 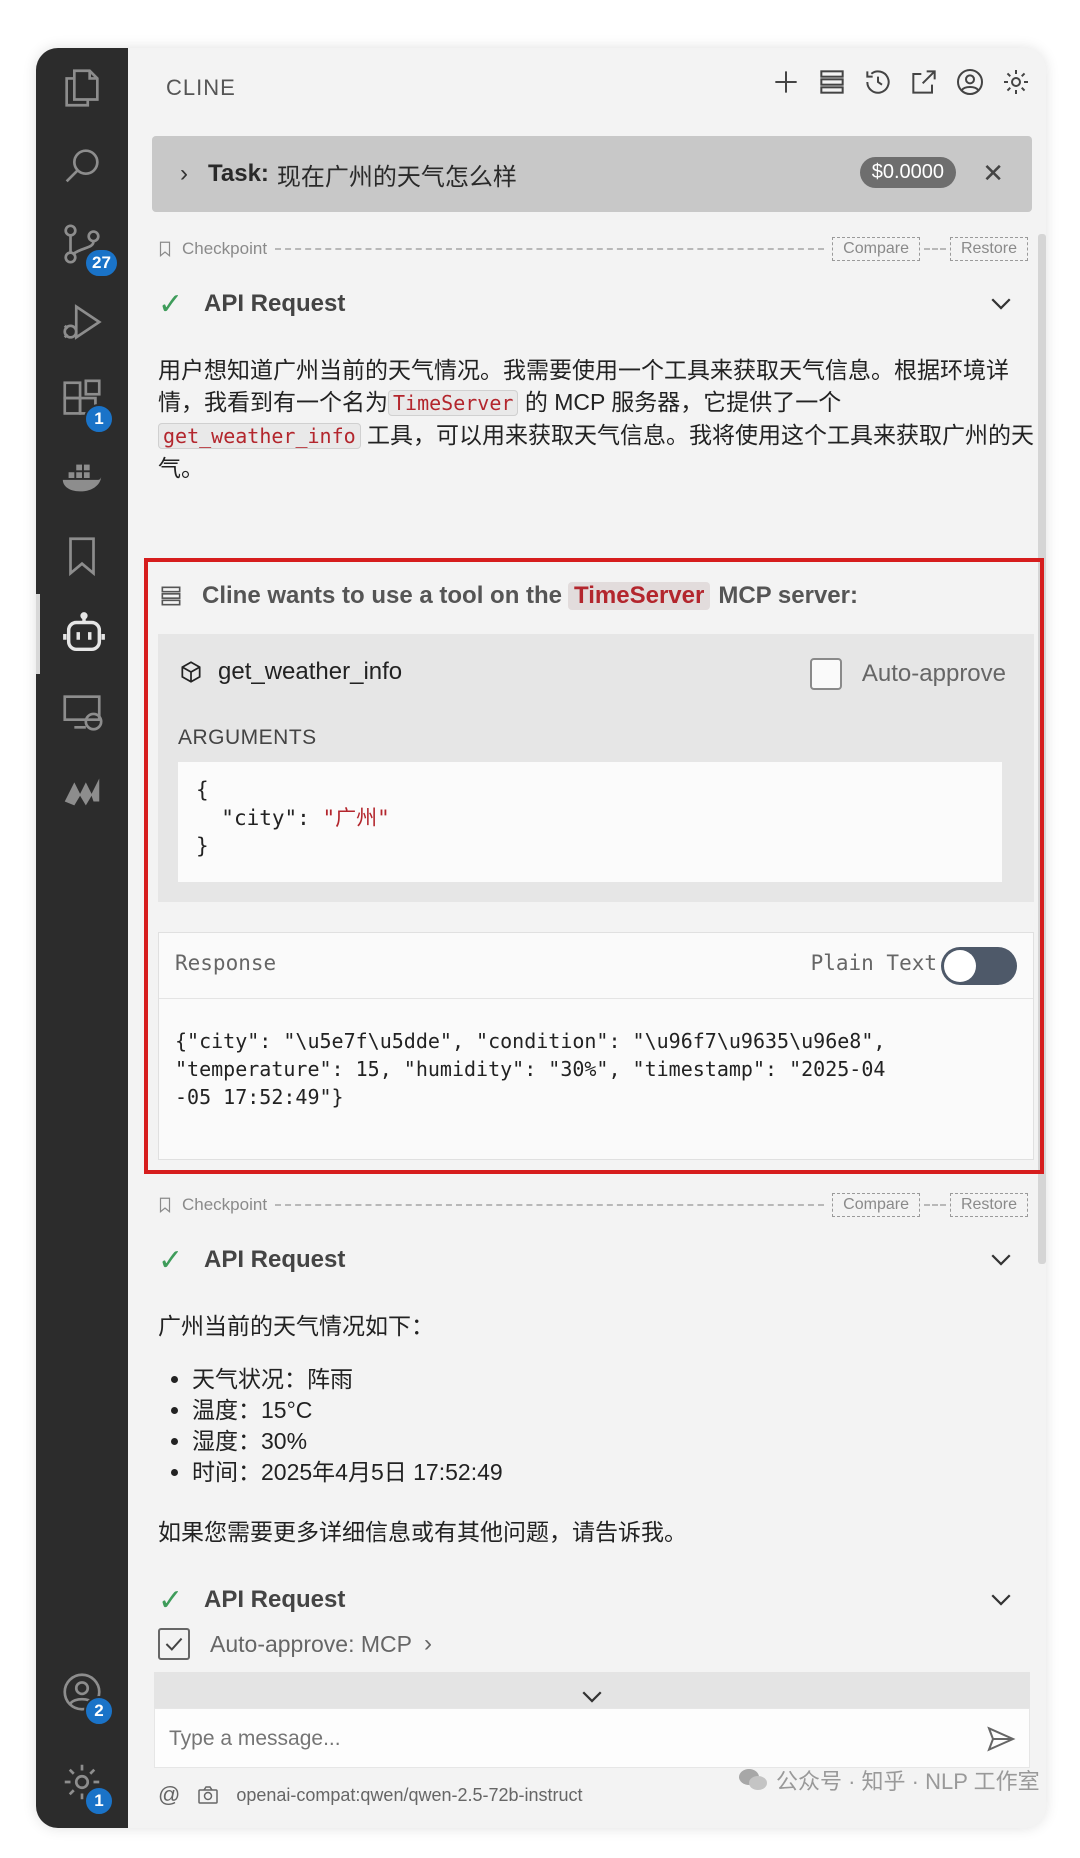 I want to click on message-input-box, so click(x=592, y=1738).